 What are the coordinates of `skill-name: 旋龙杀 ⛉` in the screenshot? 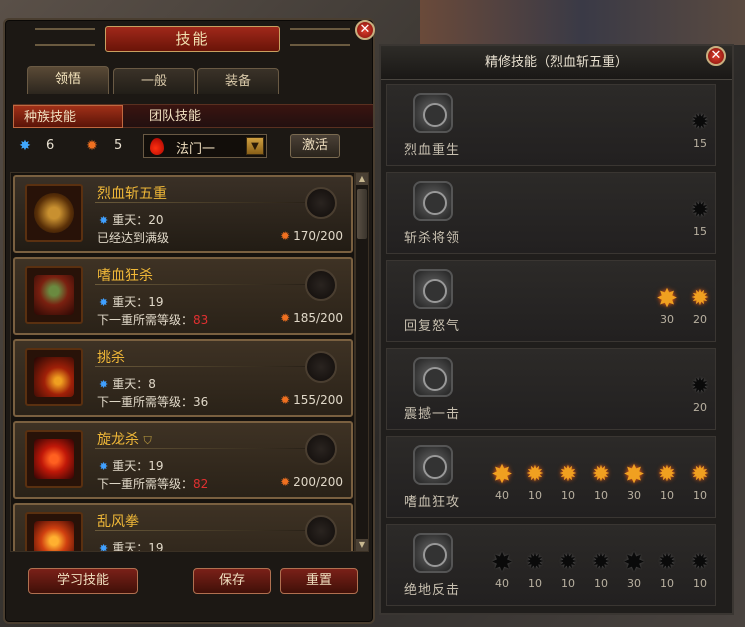 It's located at (124, 439).